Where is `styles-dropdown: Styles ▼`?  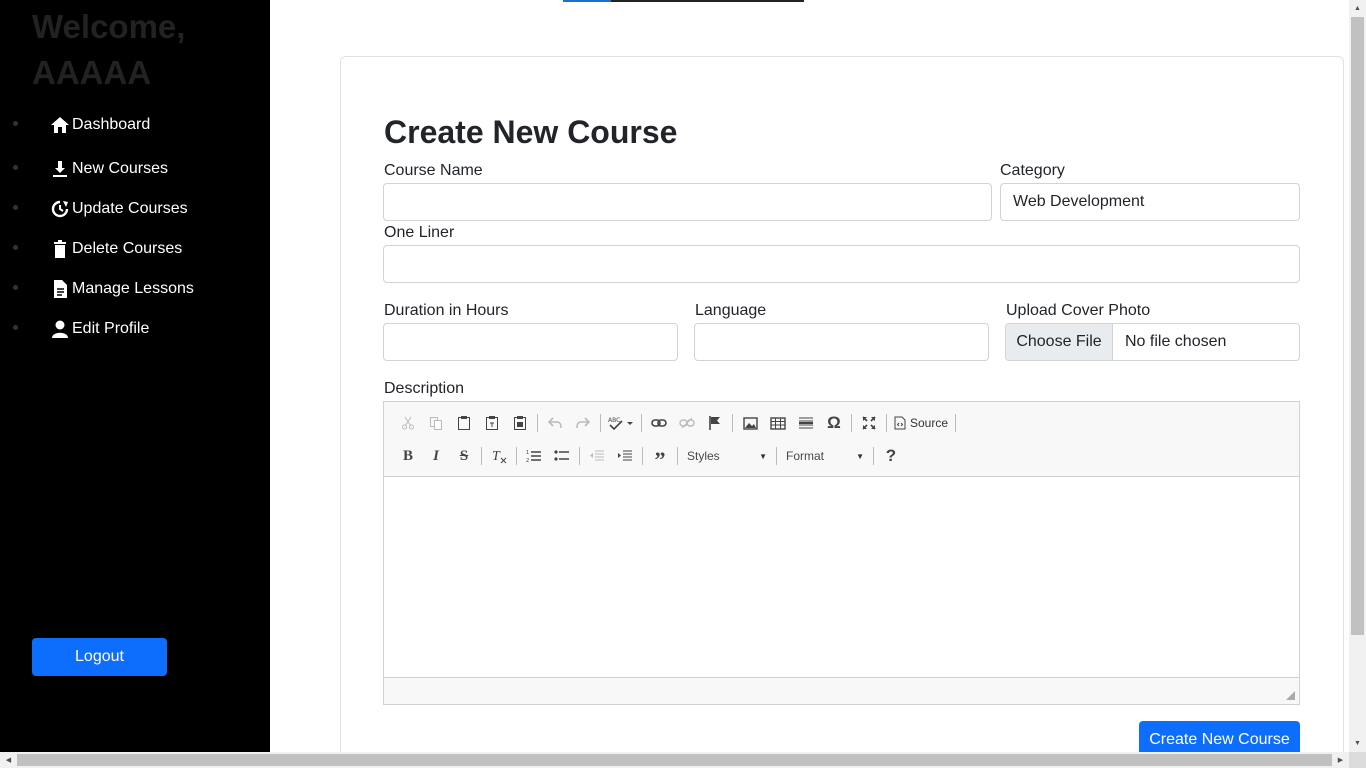
styles-dropdown: Styles ▼ is located at coordinates (727, 456).